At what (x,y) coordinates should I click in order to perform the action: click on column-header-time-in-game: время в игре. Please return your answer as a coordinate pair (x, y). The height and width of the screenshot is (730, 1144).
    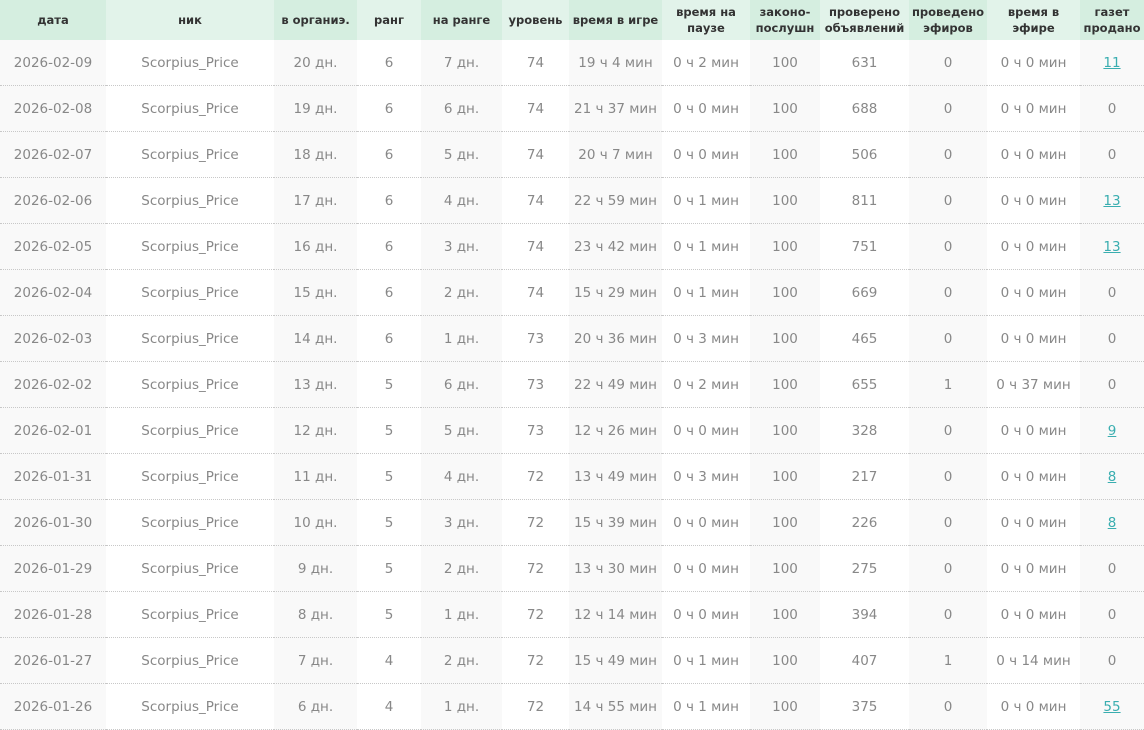
    Looking at the image, I should click on (615, 20).